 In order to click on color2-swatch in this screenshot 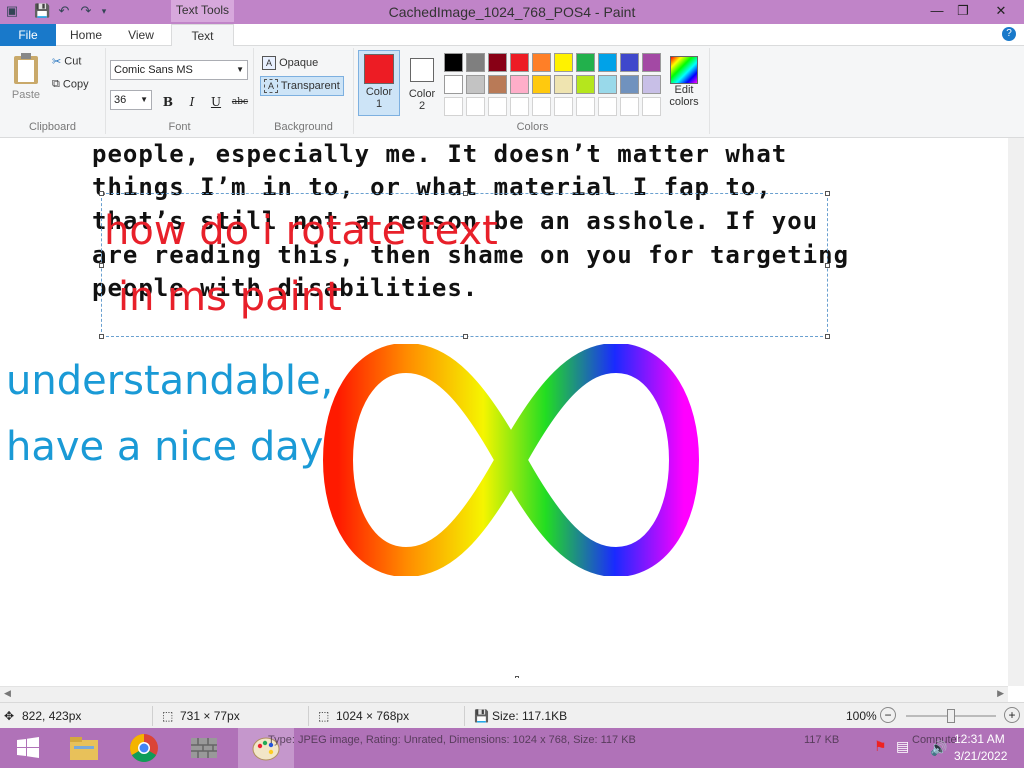, I will do `click(422, 70)`.